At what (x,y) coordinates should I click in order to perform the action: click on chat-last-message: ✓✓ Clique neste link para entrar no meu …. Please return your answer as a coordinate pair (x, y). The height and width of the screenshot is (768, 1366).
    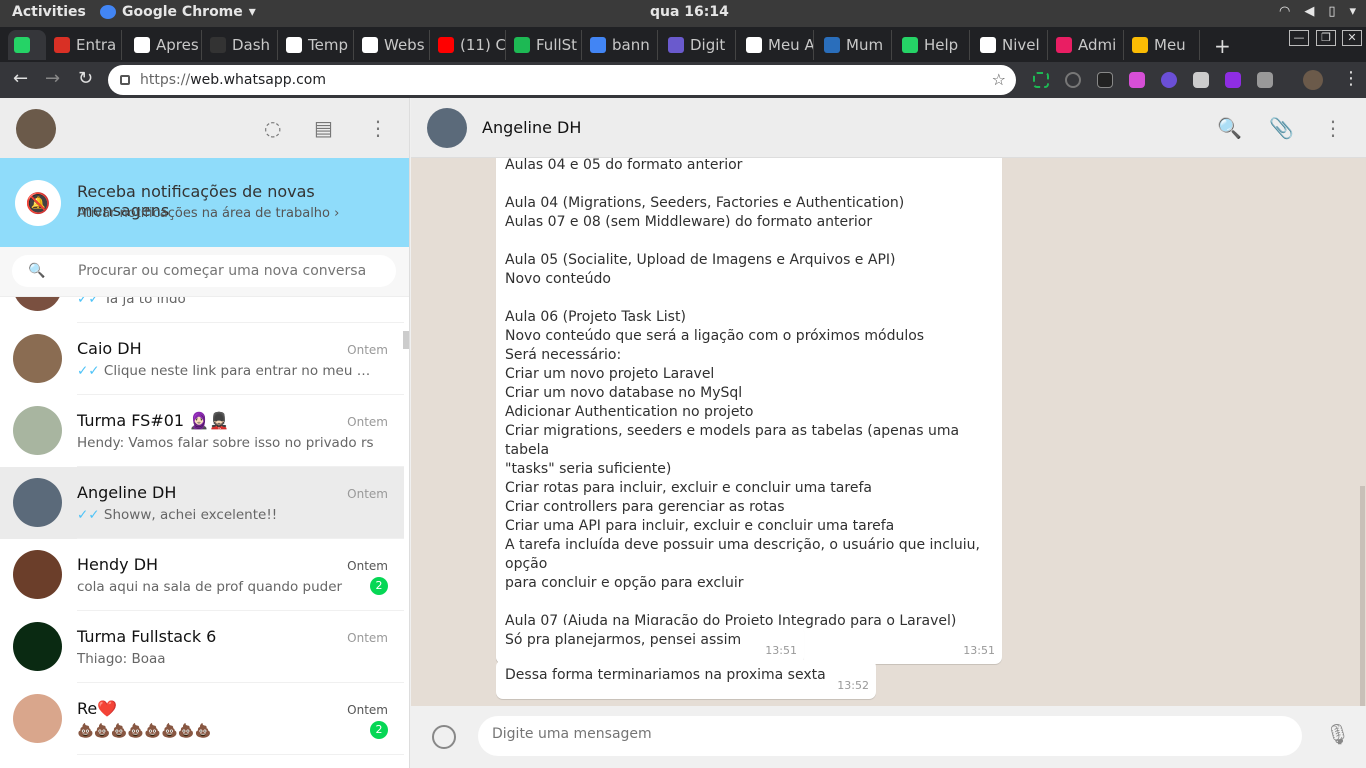
    Looking at the image, I should click on (227, 371).